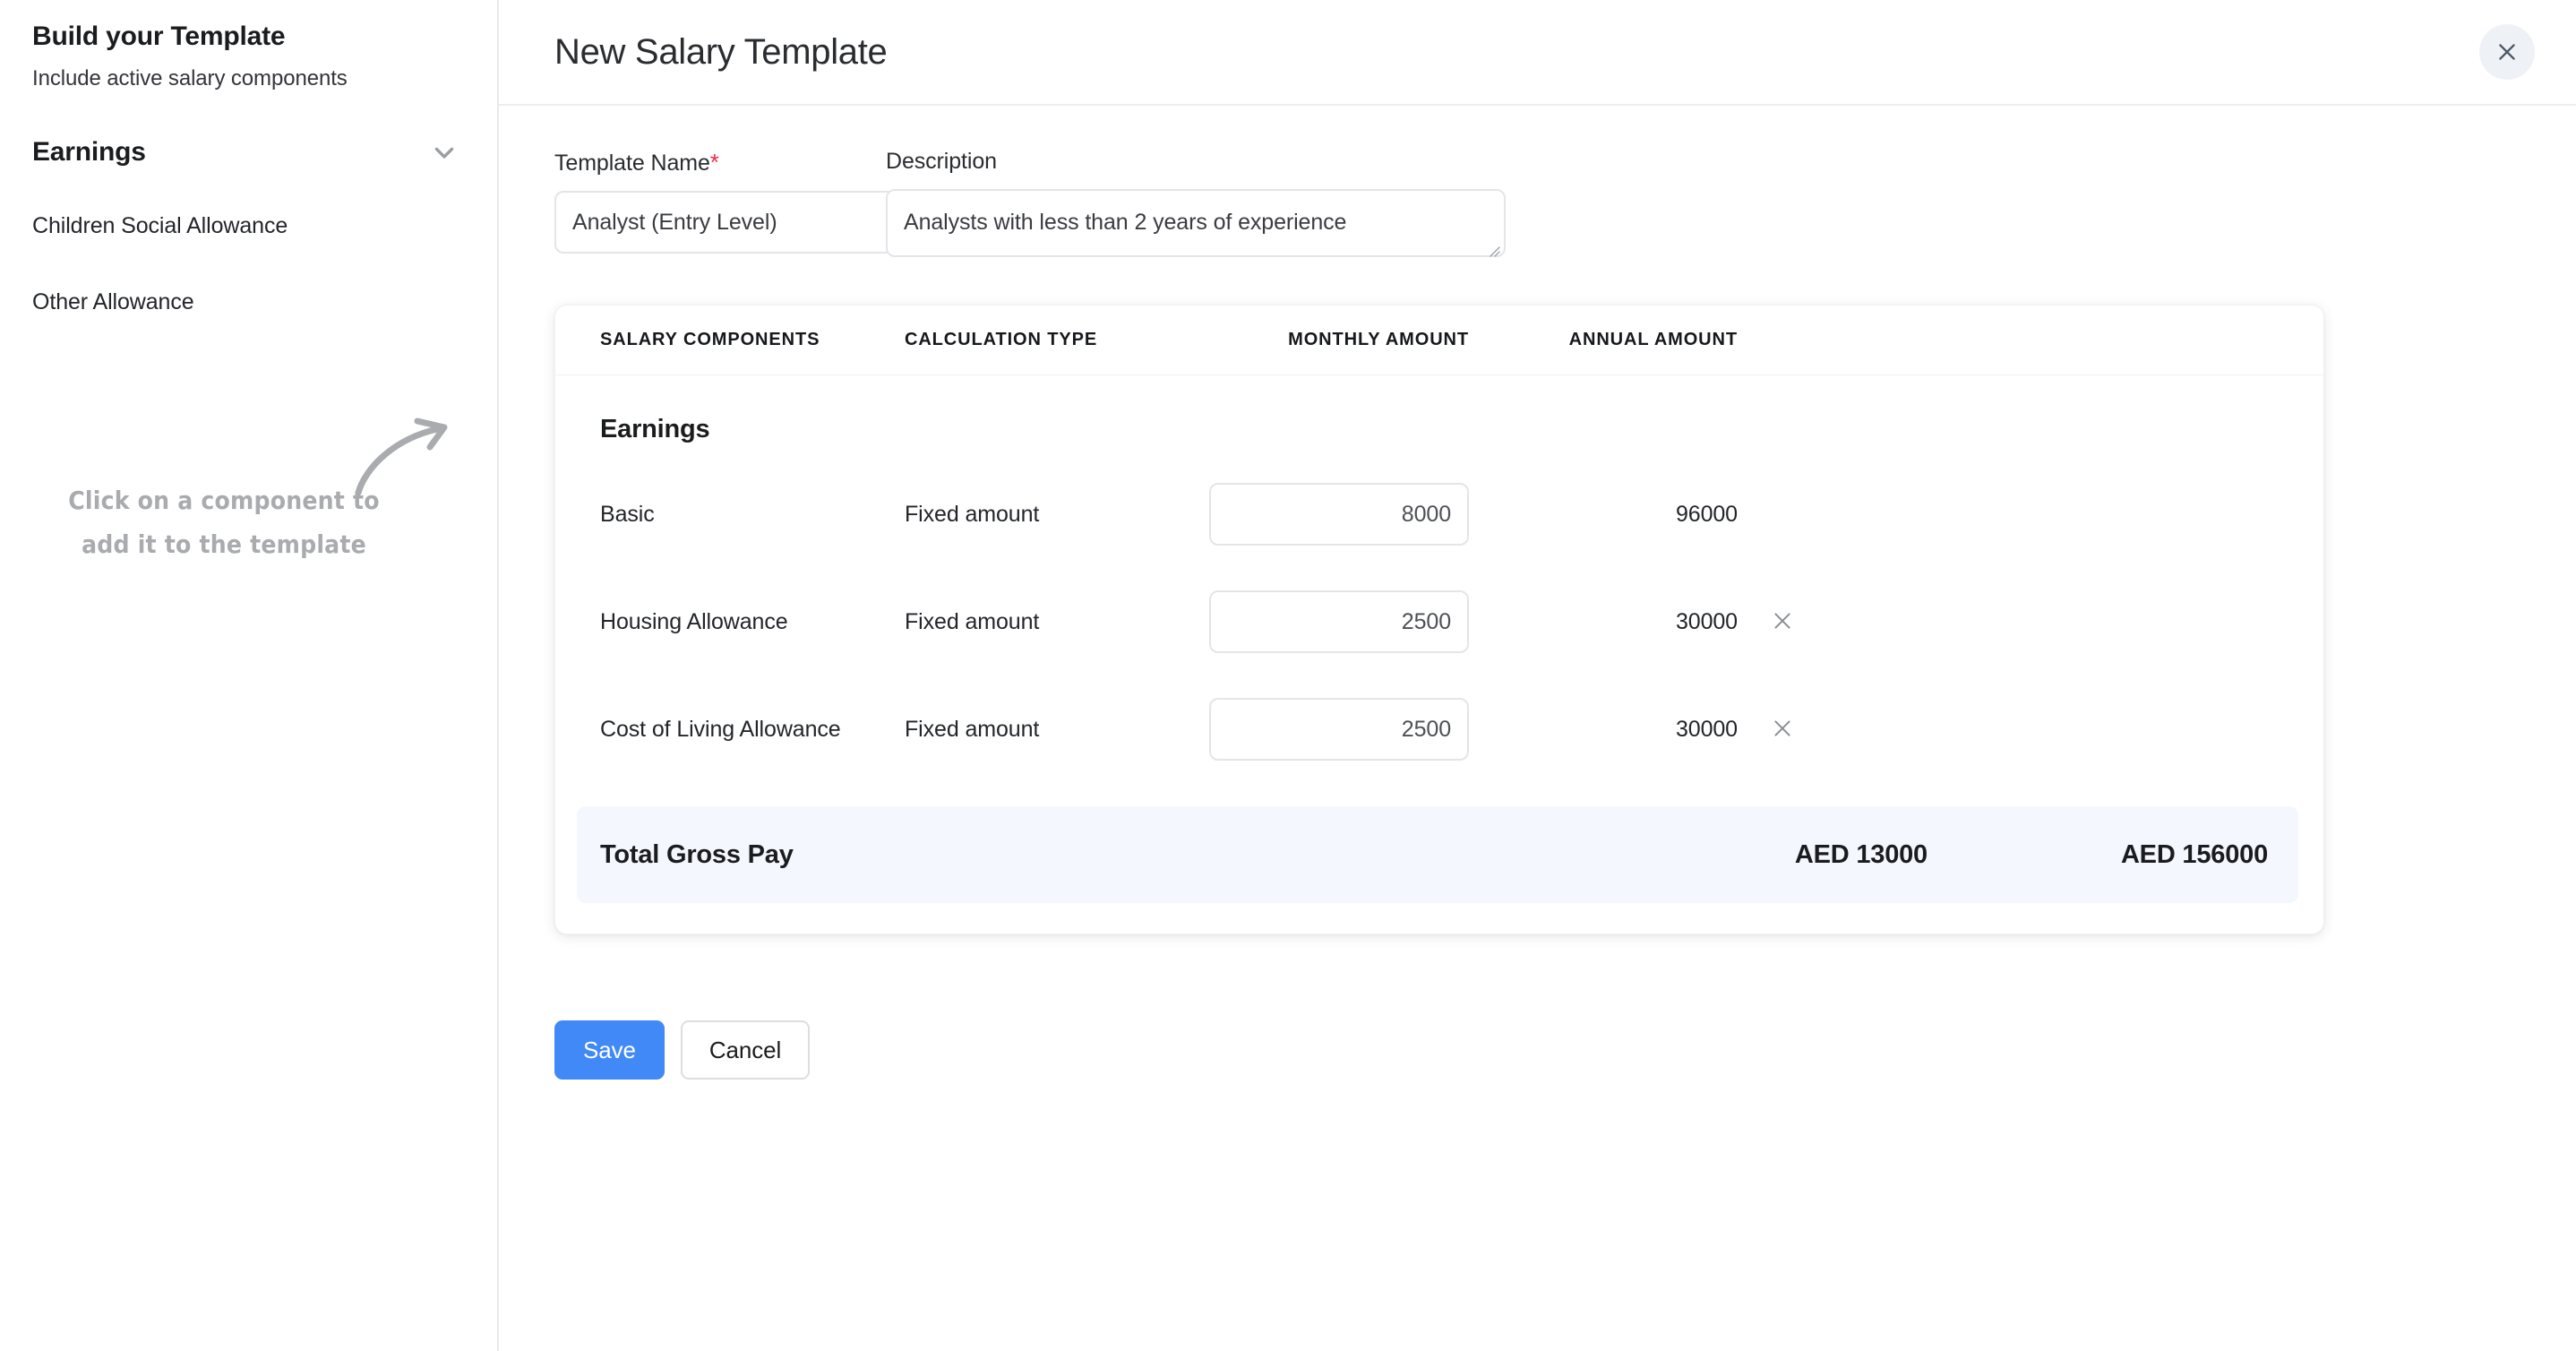  I want to click on row-component-name: Basic, so click(627, 514).